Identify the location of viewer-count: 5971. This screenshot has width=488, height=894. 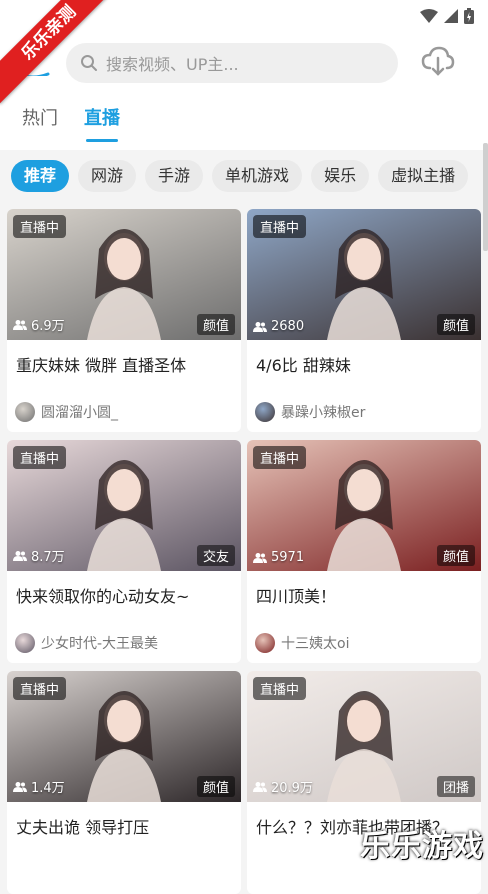
(278, 557).